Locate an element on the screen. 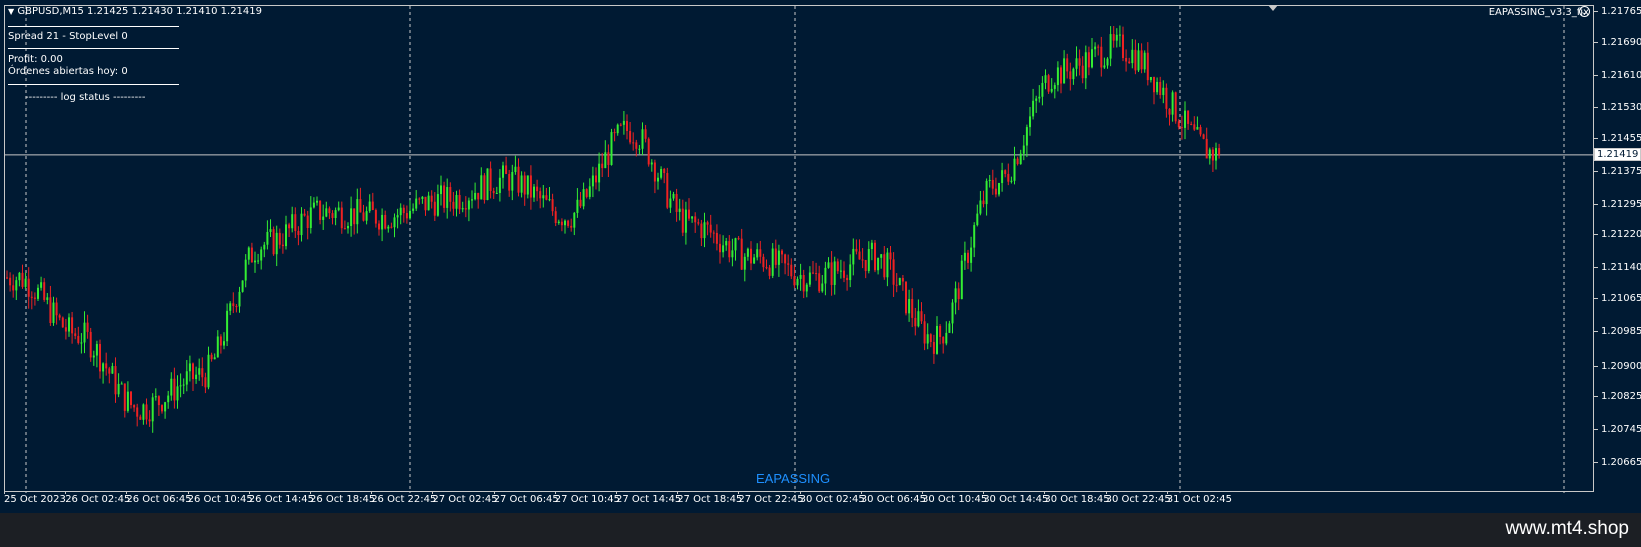  time-tick: 30 Oct 22:45 is located at coordinates (1138, 498).